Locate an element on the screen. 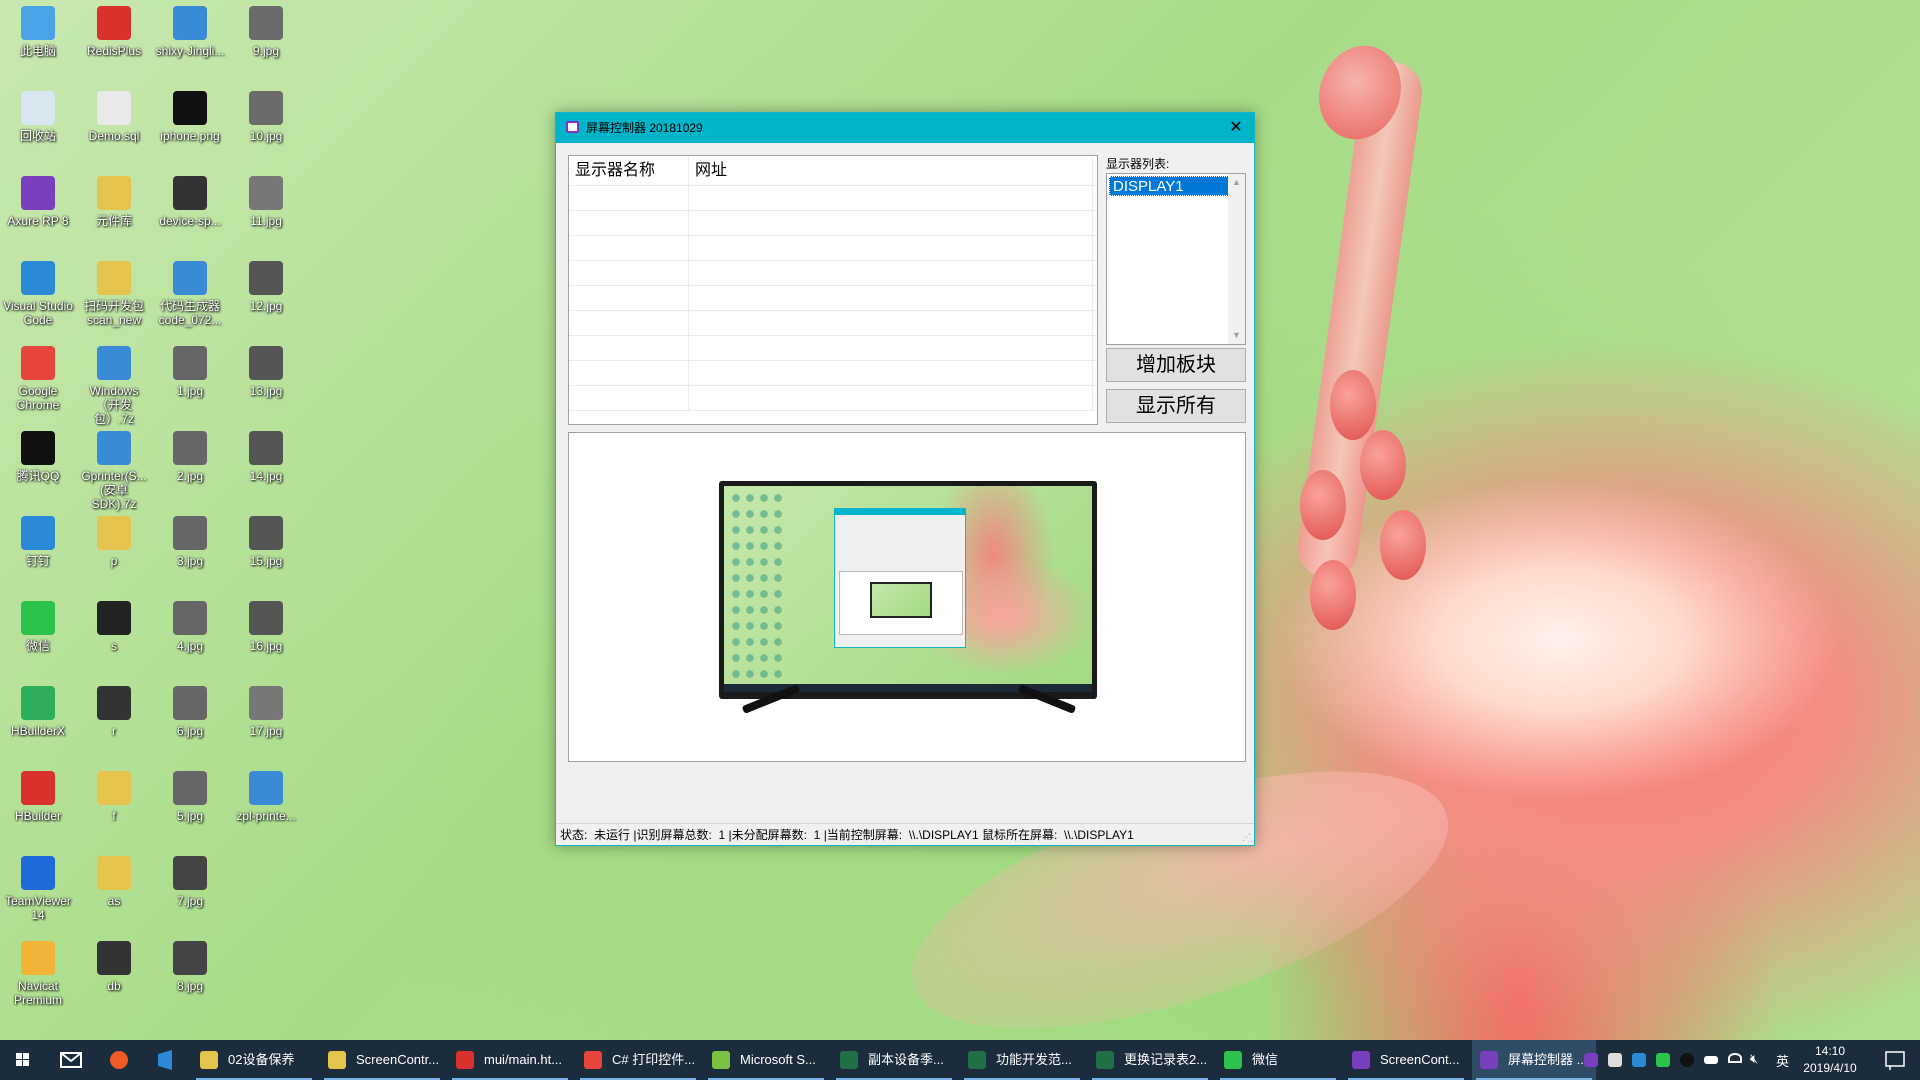  desktop-icon: s is located at coordinates (114, 637).